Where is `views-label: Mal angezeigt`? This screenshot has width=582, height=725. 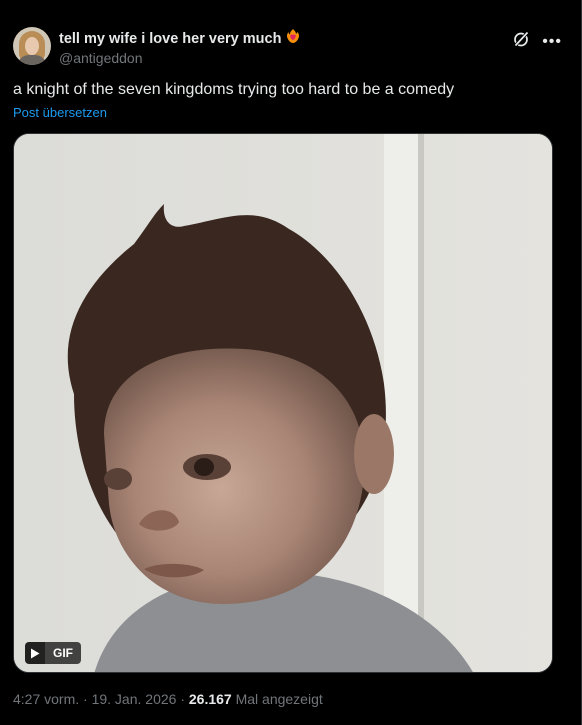 views-label: Mal angezeigt is located at coordinates (277, 699).